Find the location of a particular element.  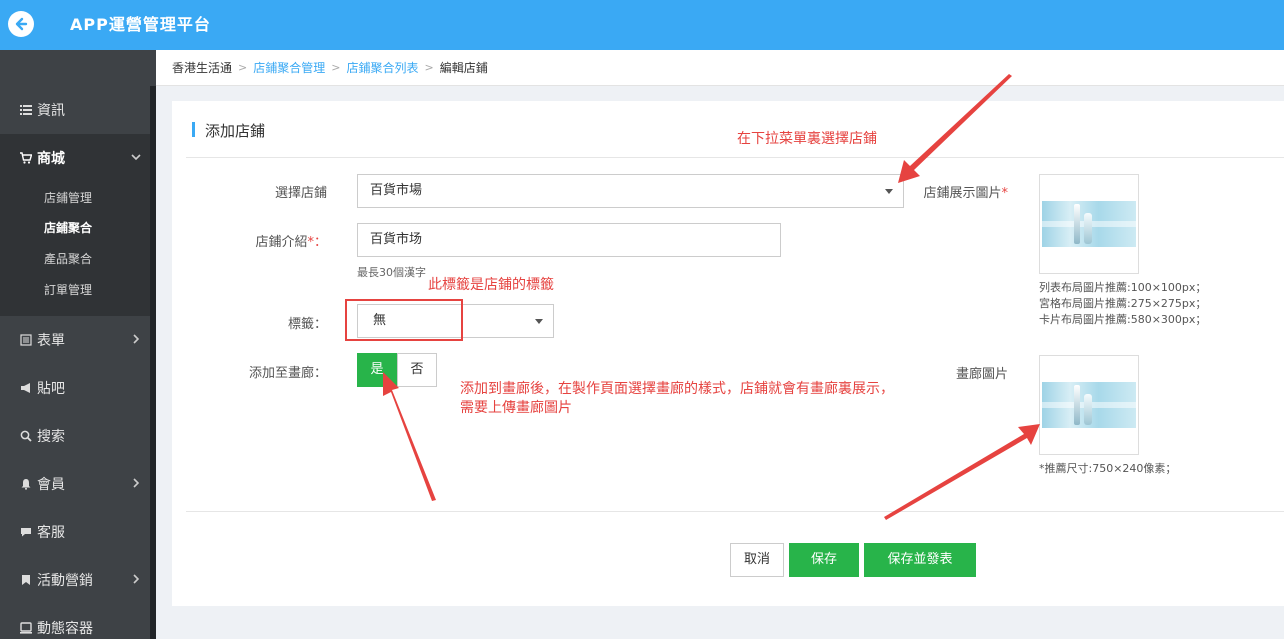

sidebar-item-search: 搜索 is located at coordinates (75, 436).